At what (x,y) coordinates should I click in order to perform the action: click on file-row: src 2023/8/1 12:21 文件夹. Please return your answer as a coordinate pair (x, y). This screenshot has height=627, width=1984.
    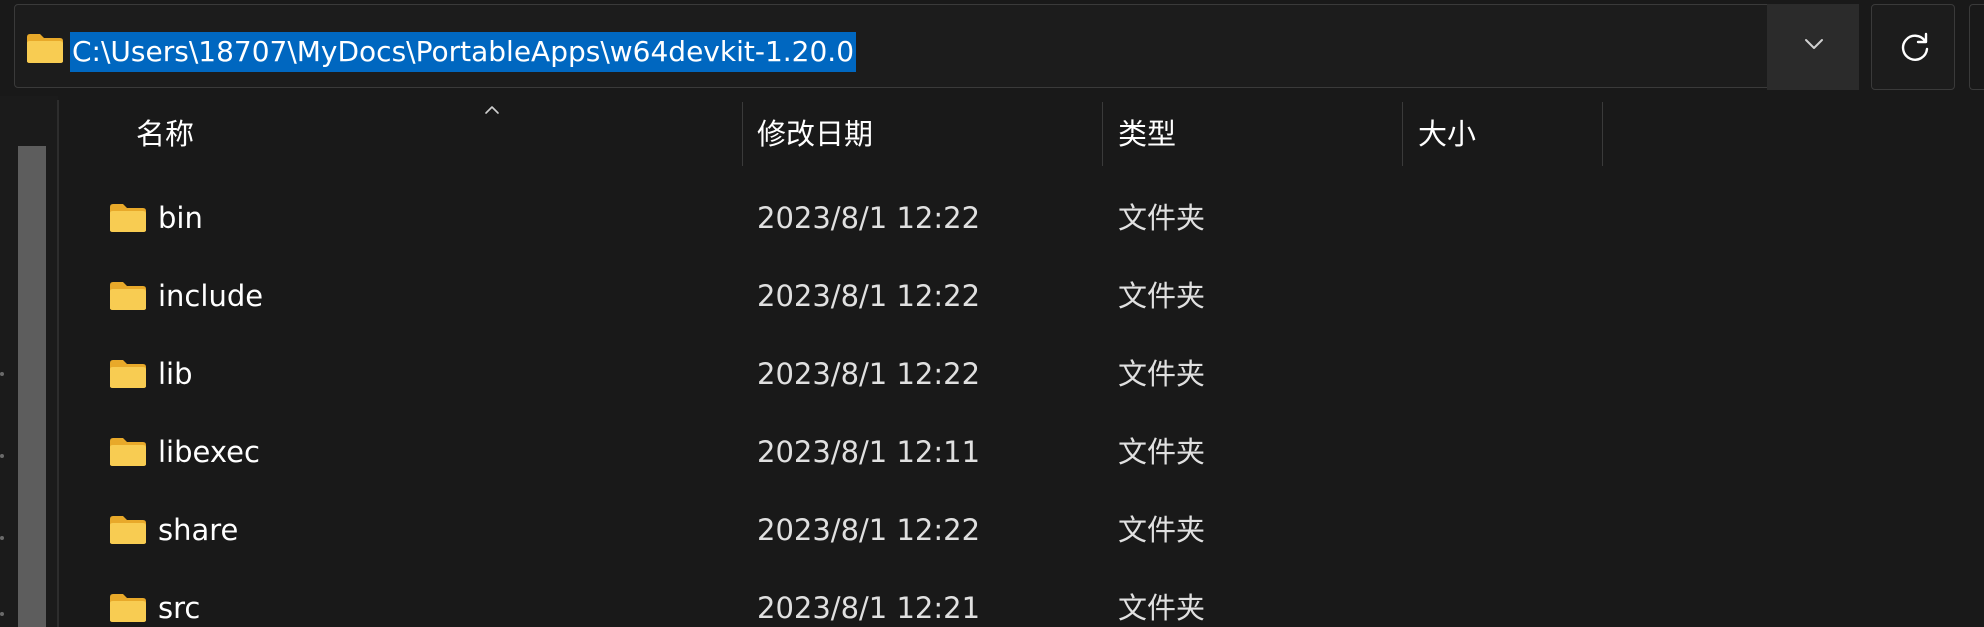
    Looking at the image, I should click on (1010, 598).